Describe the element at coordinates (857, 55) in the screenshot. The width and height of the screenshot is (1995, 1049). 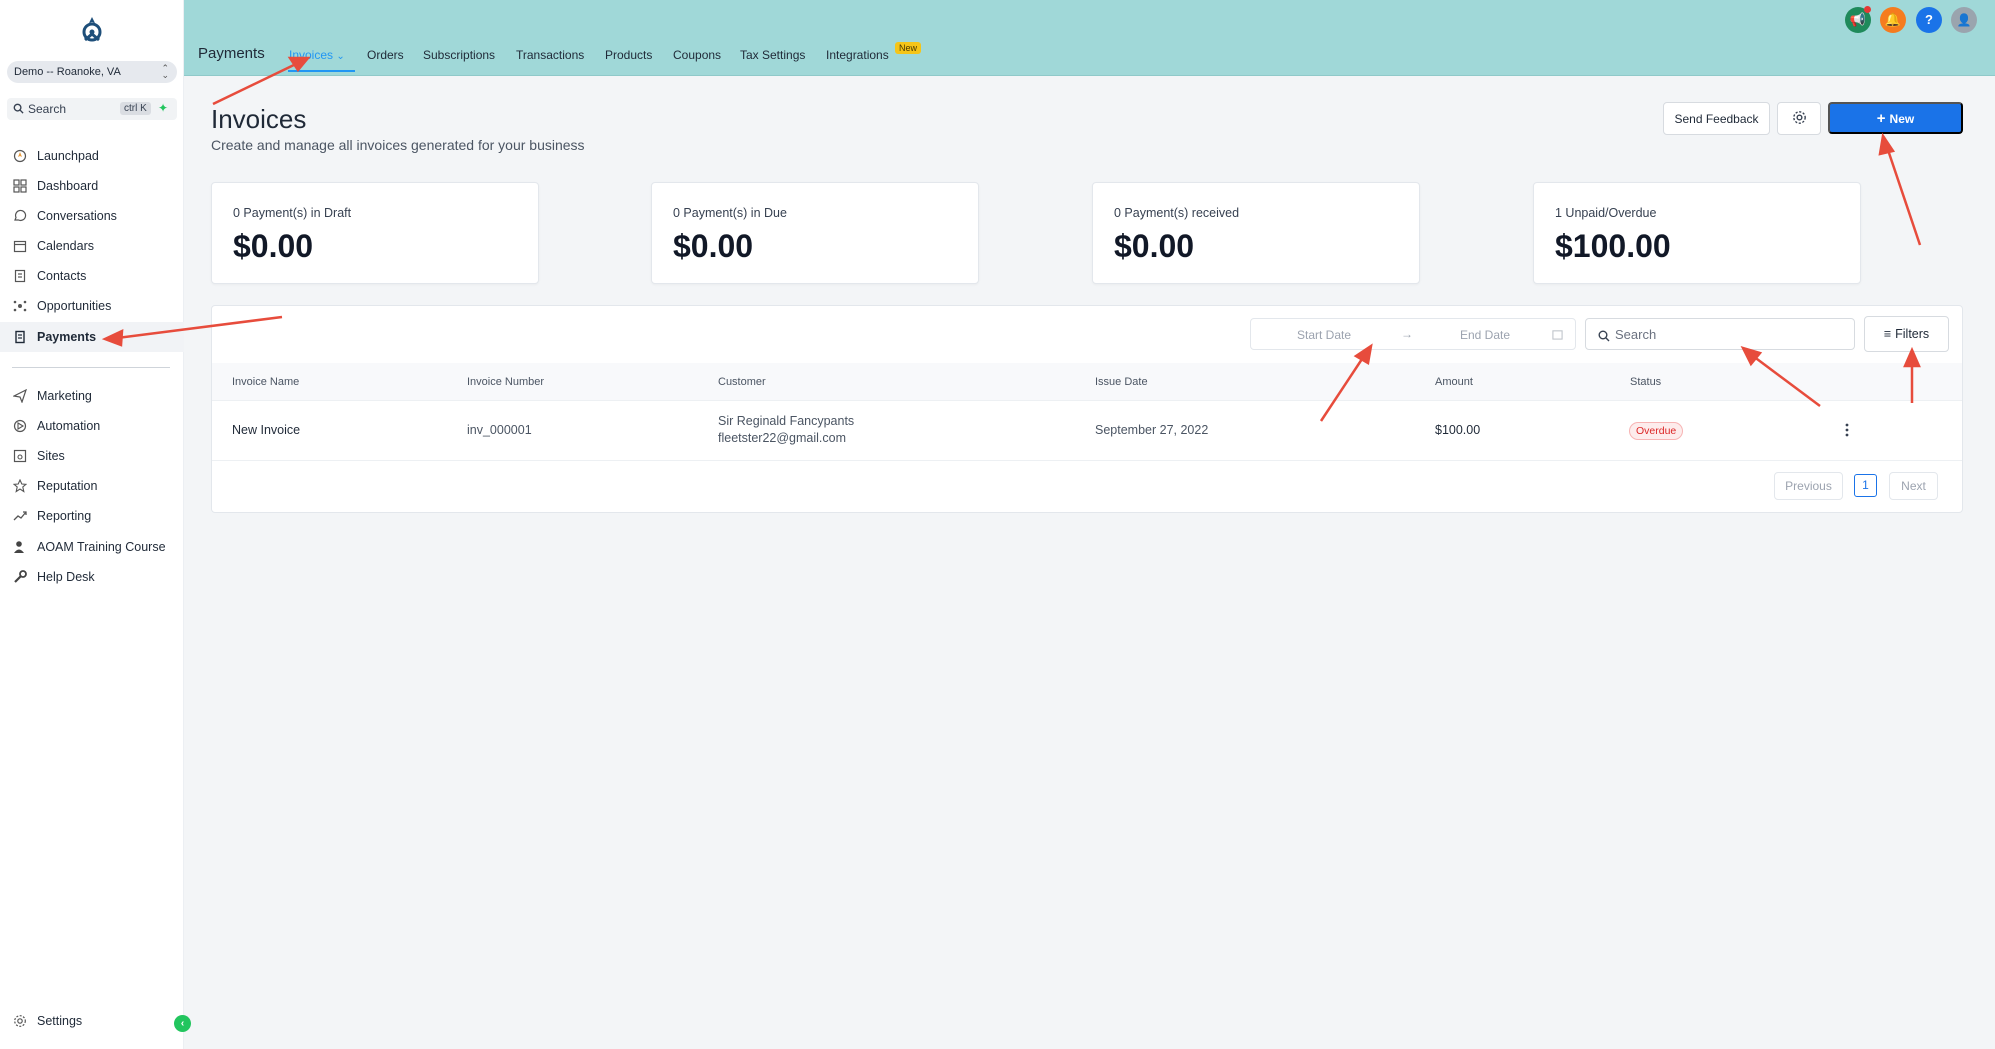
I see `tab-integrations: Integrations` at that location.